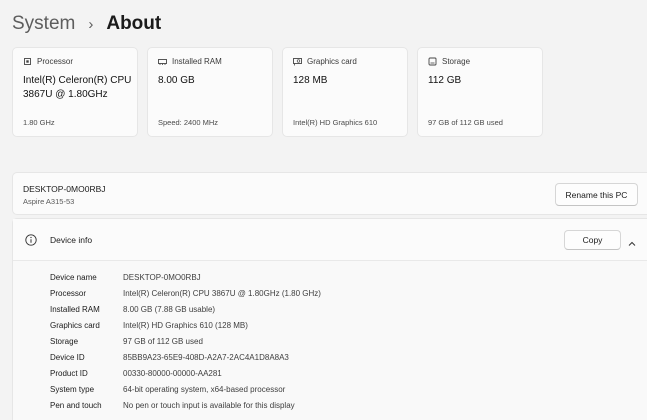 The image size is (647, 420). What do you see at coordinates (77, 87) in the screenshot?
I see `card-value: Intel(R) Celeron(R) CPU 3867U @ 1.80GHz` at bounding box center [77, 87].